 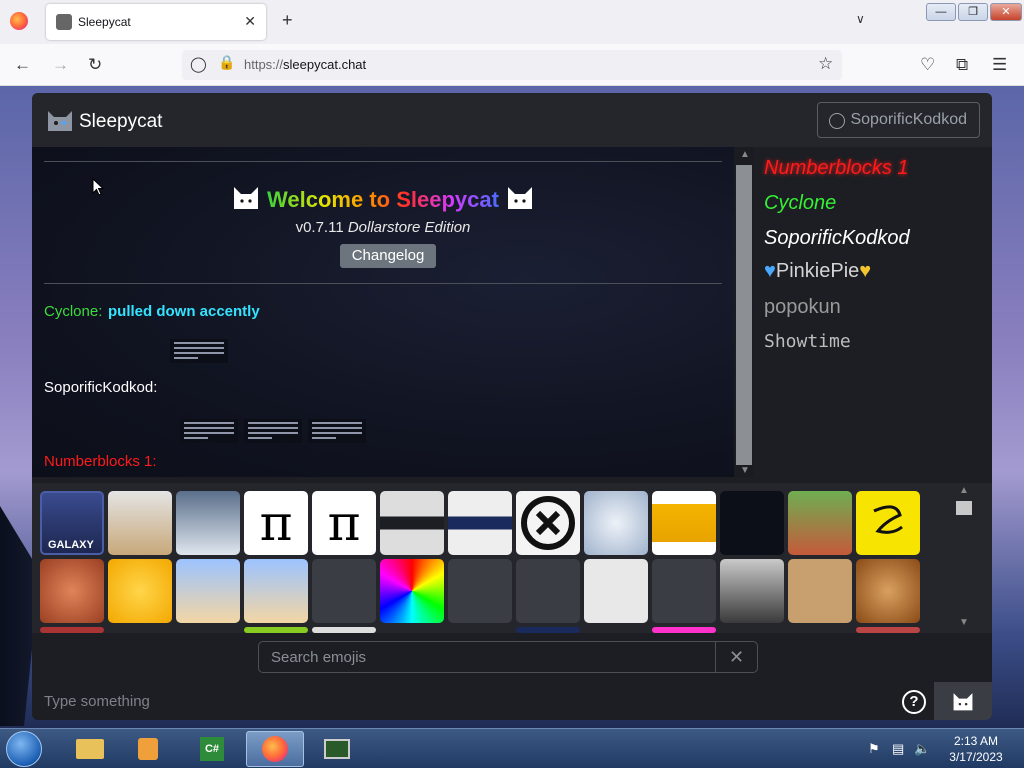 I want to click on emoji-toast, so click(x=548, y=591).